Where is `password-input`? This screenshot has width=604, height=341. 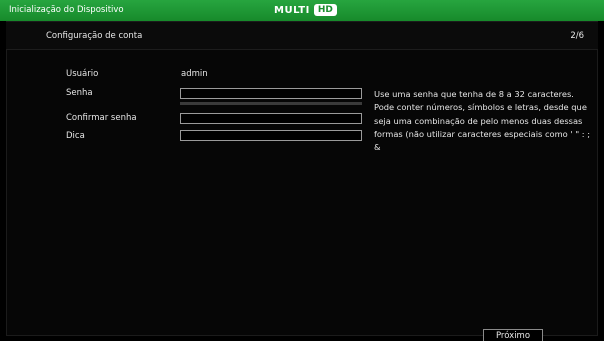
password-input is located at coordinates (271, 93).